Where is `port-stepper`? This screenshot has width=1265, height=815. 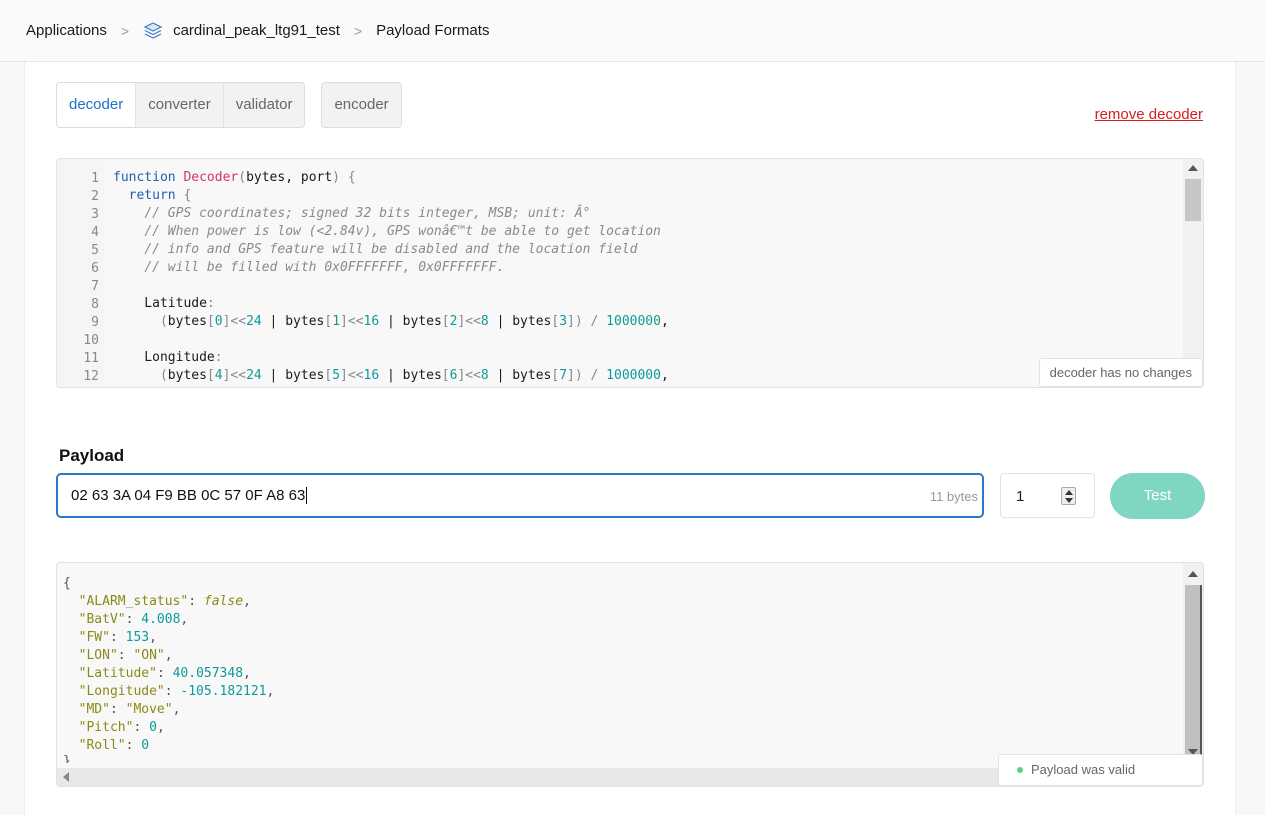
port-stepper is located at coordinates (1068, 496).